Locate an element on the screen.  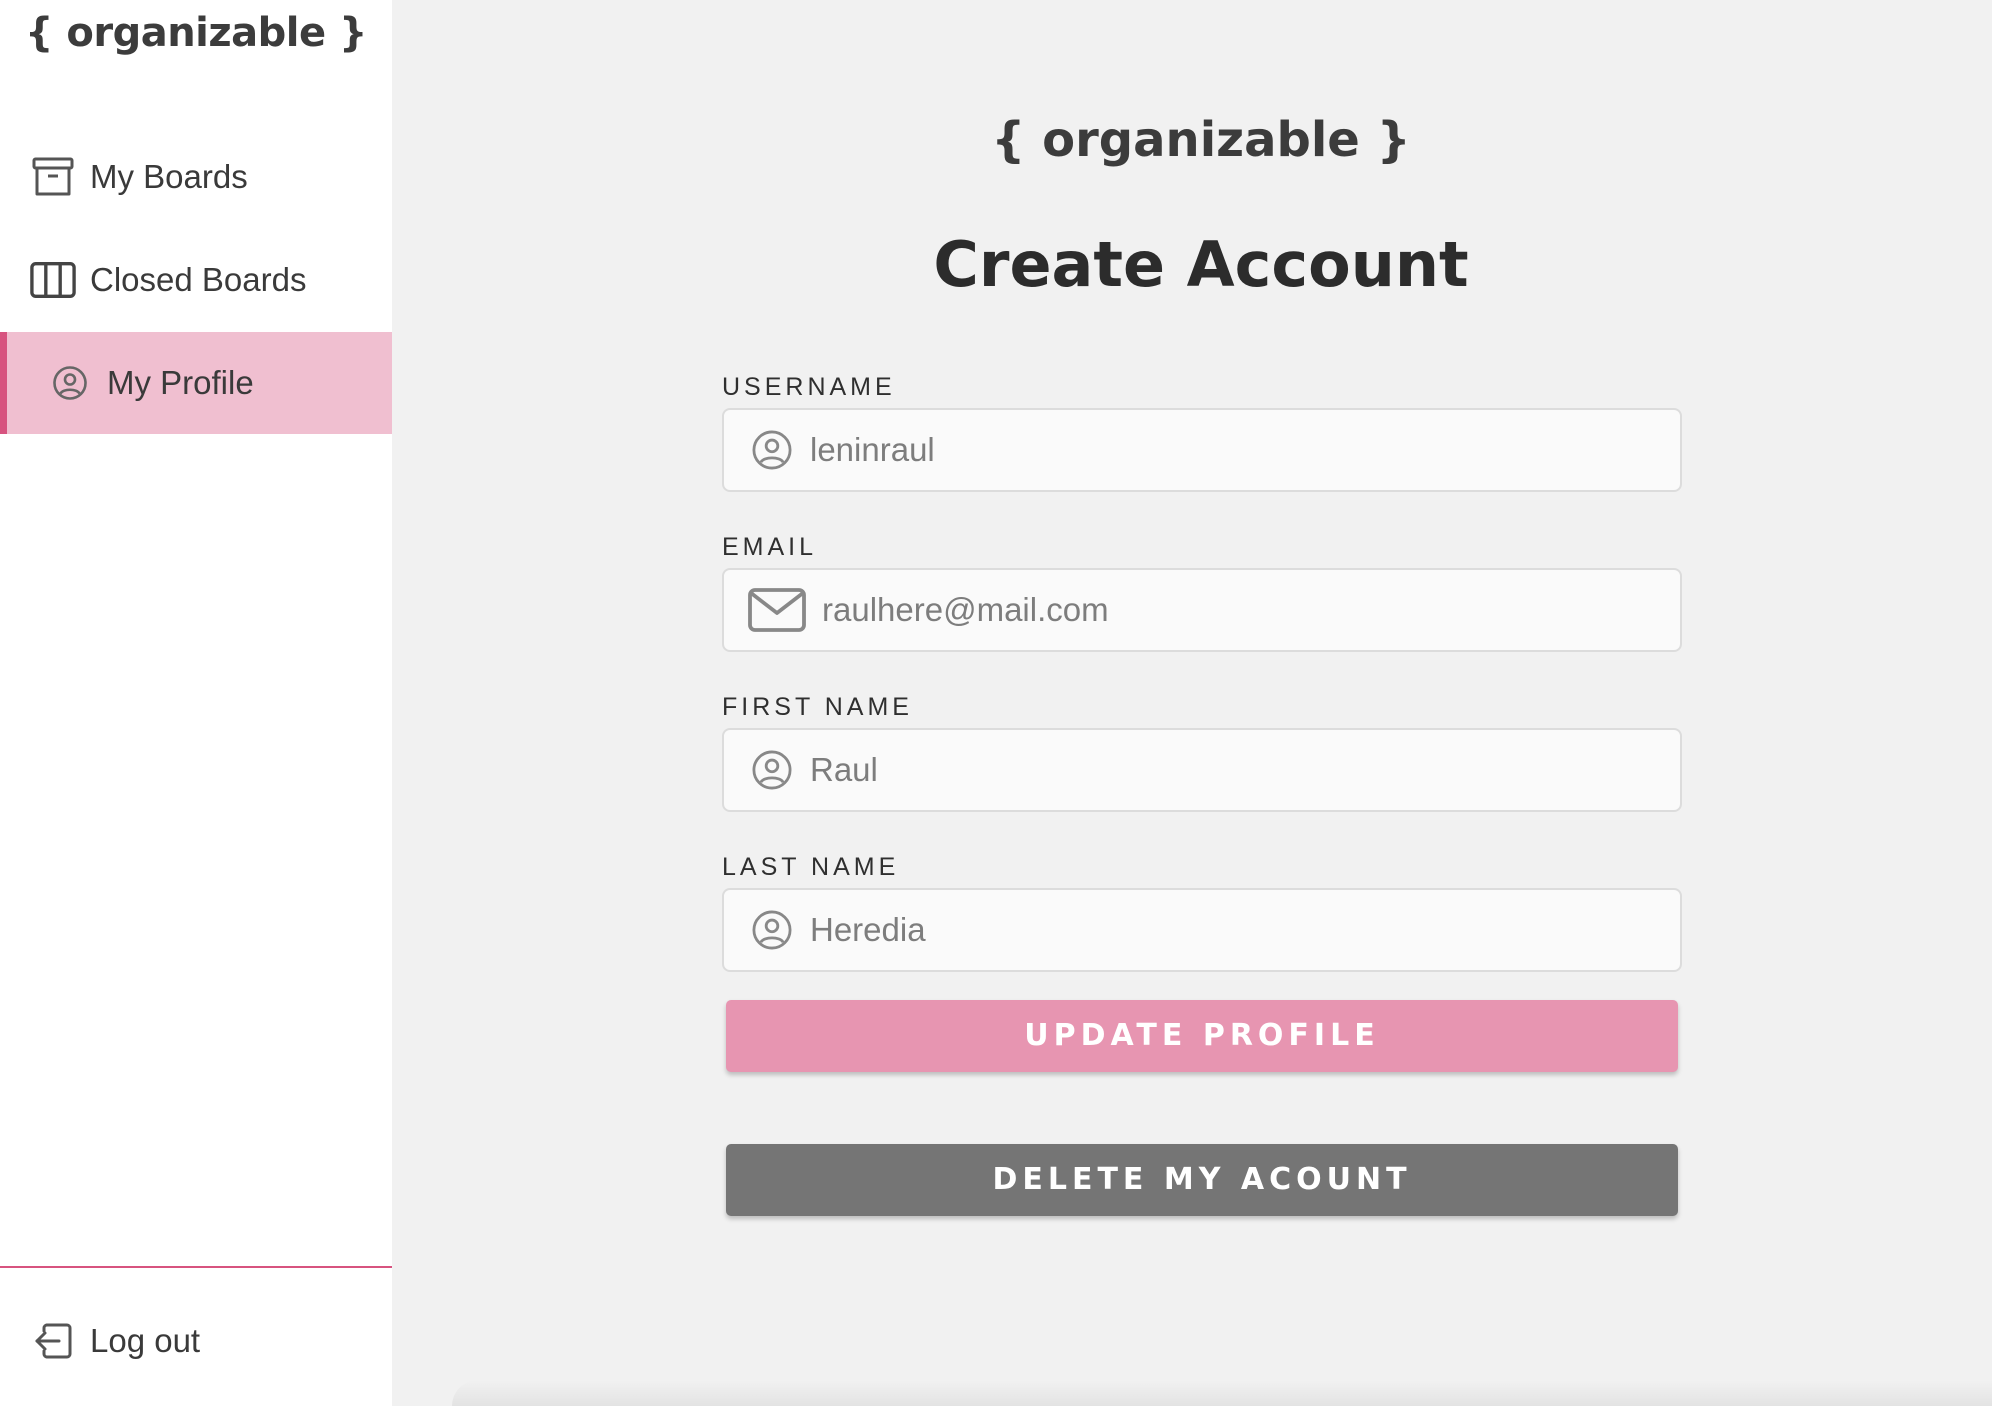
logout-button: Log out is located at coordinates (196, 1341).